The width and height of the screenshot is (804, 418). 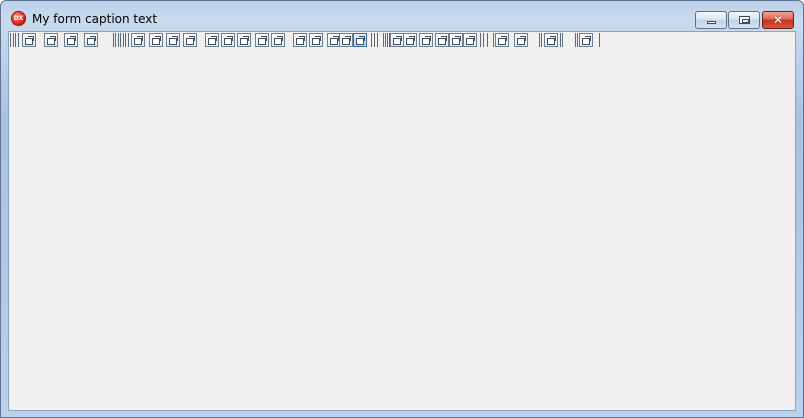 I want to click on minimize-icon, so click(x=711, y=22).